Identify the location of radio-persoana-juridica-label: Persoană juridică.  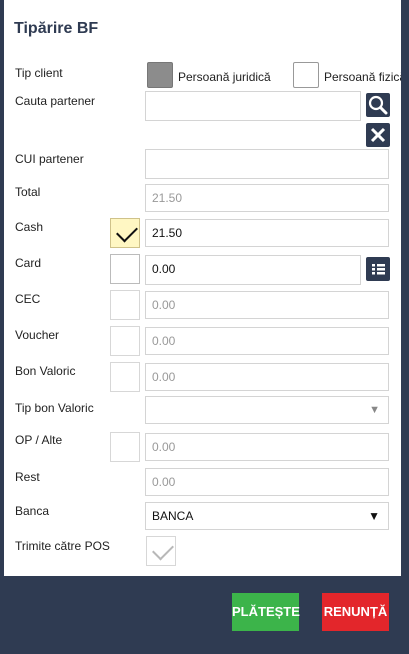
(224, 77).